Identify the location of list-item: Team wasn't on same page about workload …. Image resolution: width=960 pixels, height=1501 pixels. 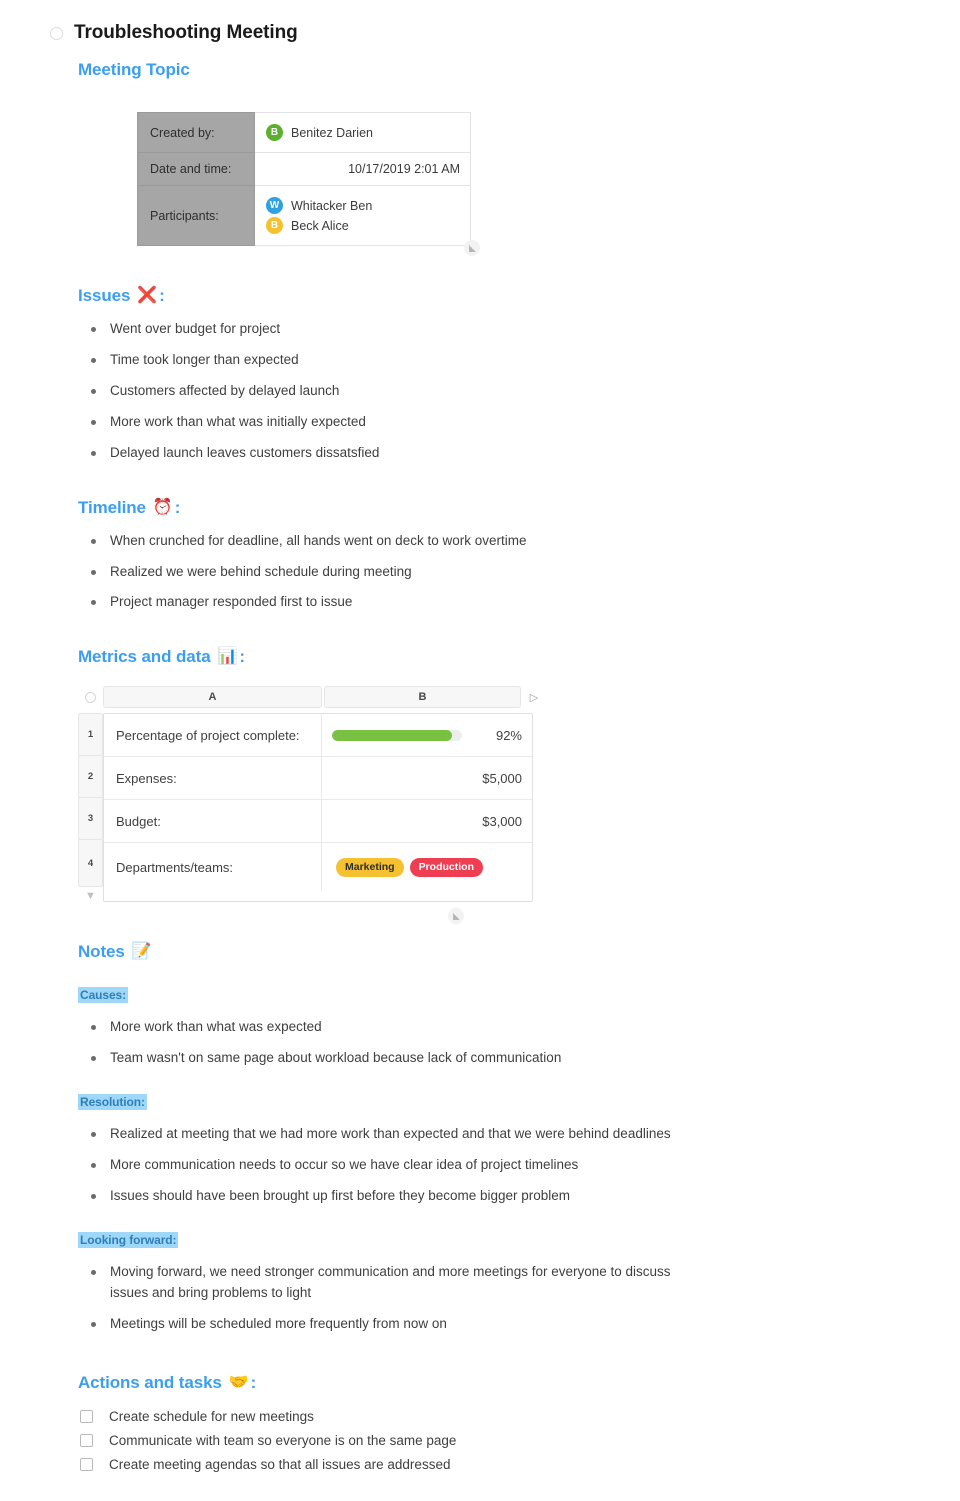
(408, 1058).